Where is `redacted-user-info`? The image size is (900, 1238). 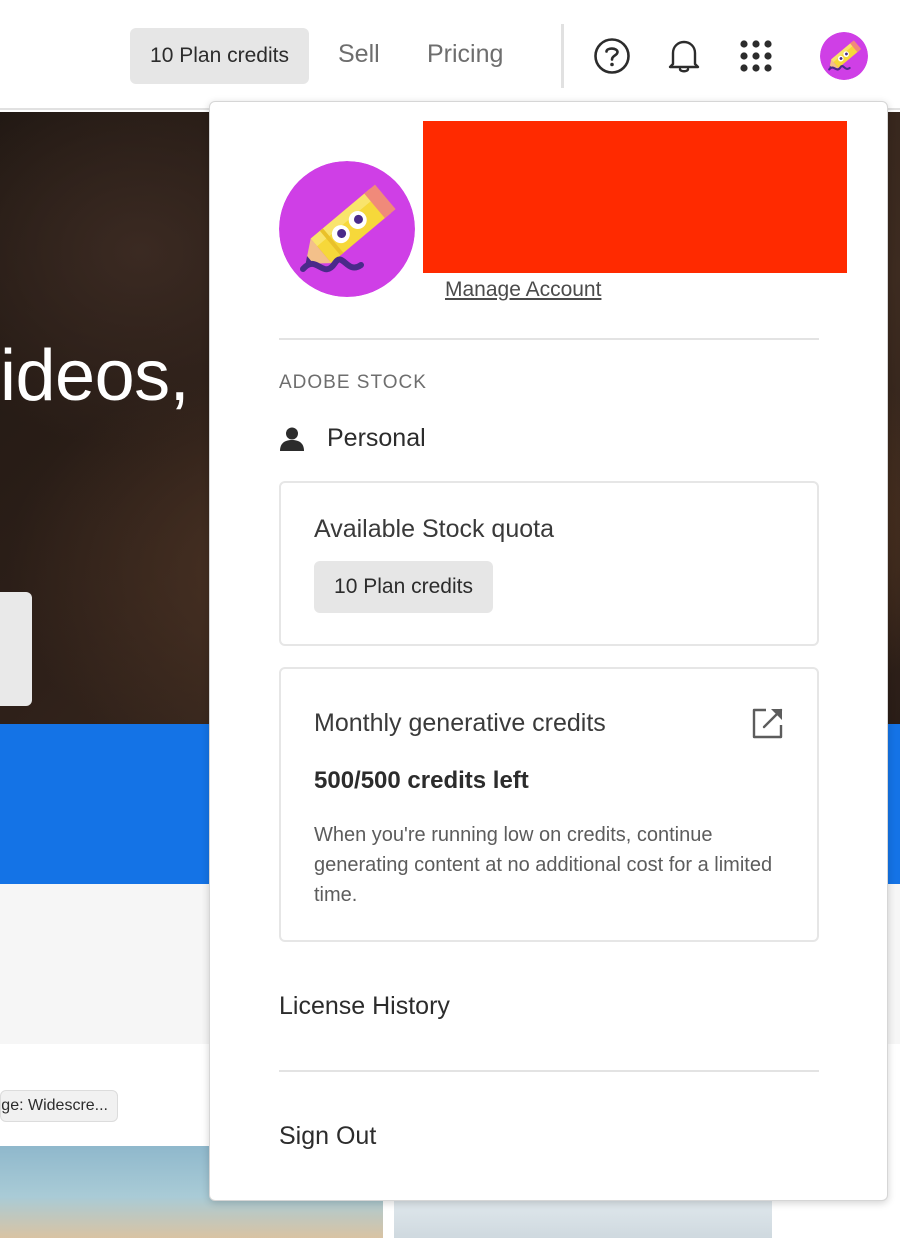
redacted-user-info is located at coordinates (635, 197).